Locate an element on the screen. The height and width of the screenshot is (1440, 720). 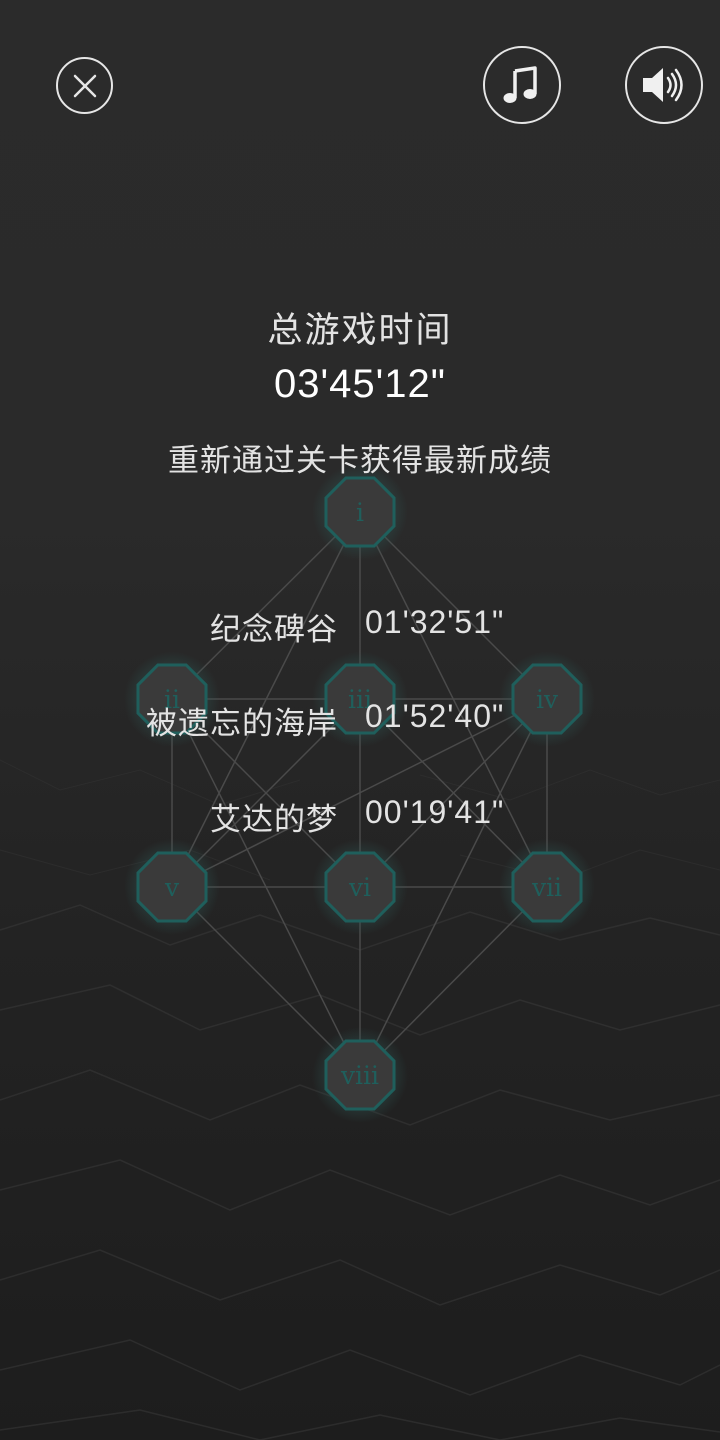
chapter-record: 纪念碑谷 01'32'51" is located at coordinates (360, 626).